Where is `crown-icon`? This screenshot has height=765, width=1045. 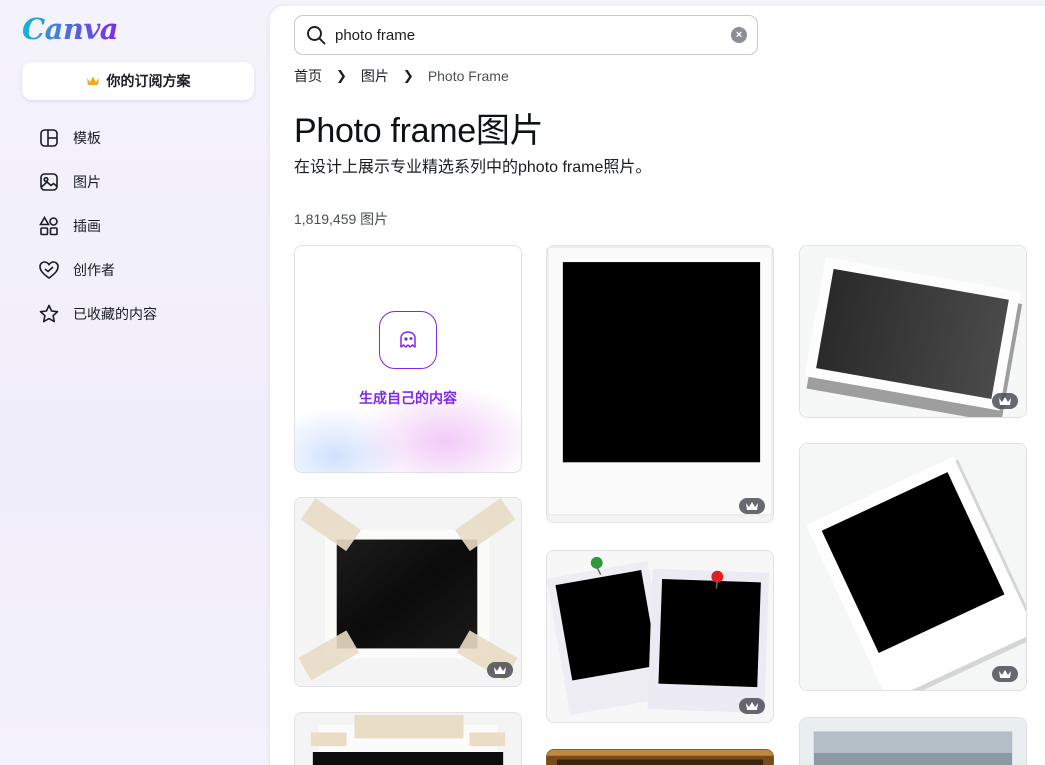 crown-icon is located at coordinates (92, 80).